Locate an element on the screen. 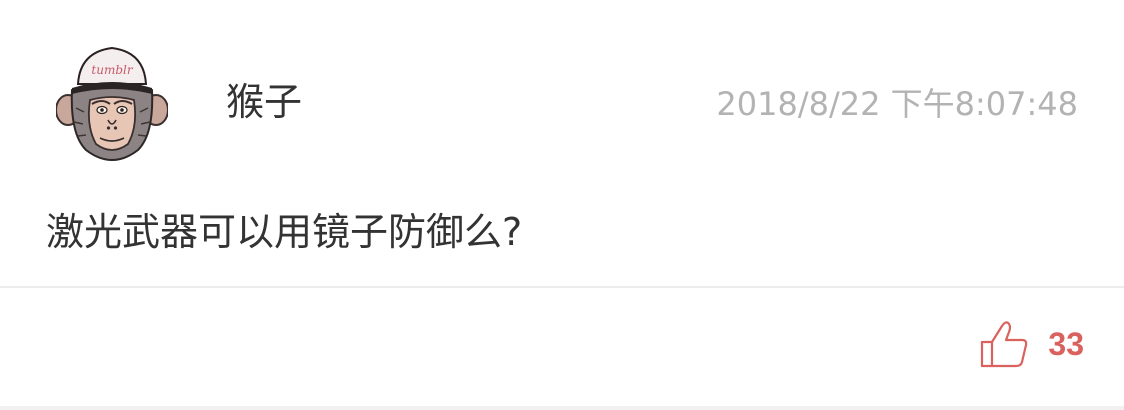  username: 猴子 is located at coordinates (264, 102).